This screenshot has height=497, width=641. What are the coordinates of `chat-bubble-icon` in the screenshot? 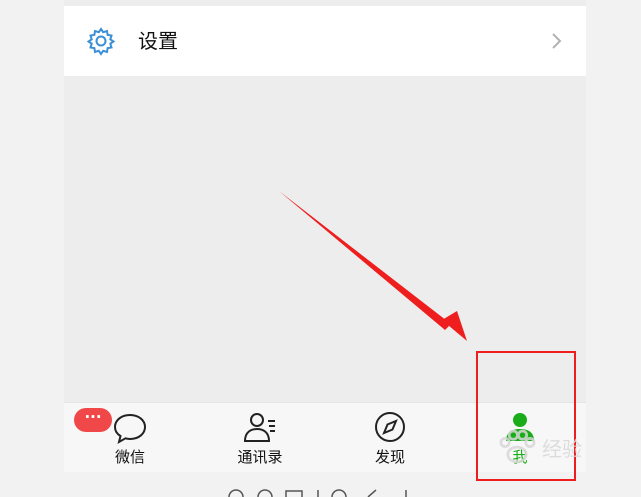 It's located at (130, 429).